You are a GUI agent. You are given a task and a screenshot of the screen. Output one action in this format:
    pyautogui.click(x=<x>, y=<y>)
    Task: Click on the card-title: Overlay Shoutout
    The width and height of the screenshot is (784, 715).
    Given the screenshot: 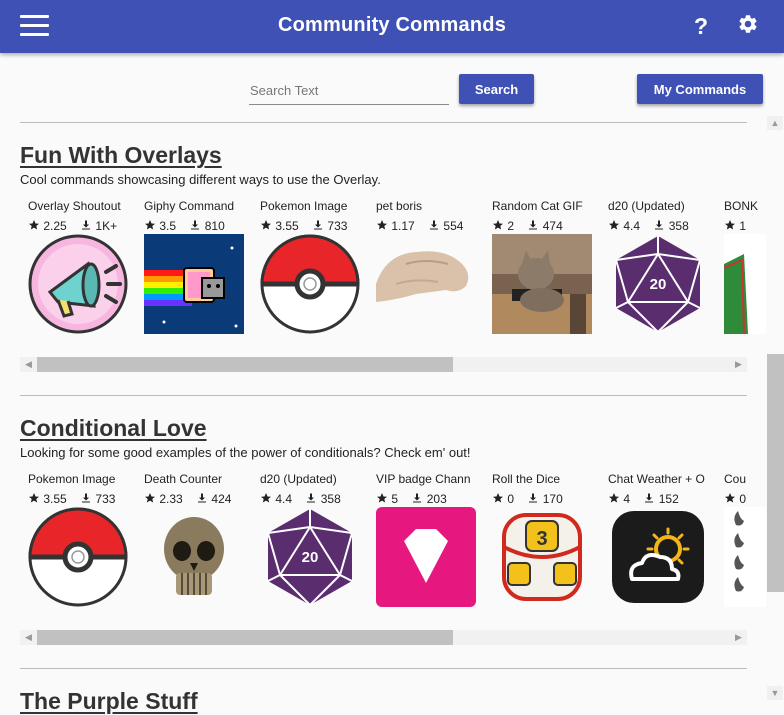 What is the action you would take?
    pyautogui.click(x=74, y=206)
    